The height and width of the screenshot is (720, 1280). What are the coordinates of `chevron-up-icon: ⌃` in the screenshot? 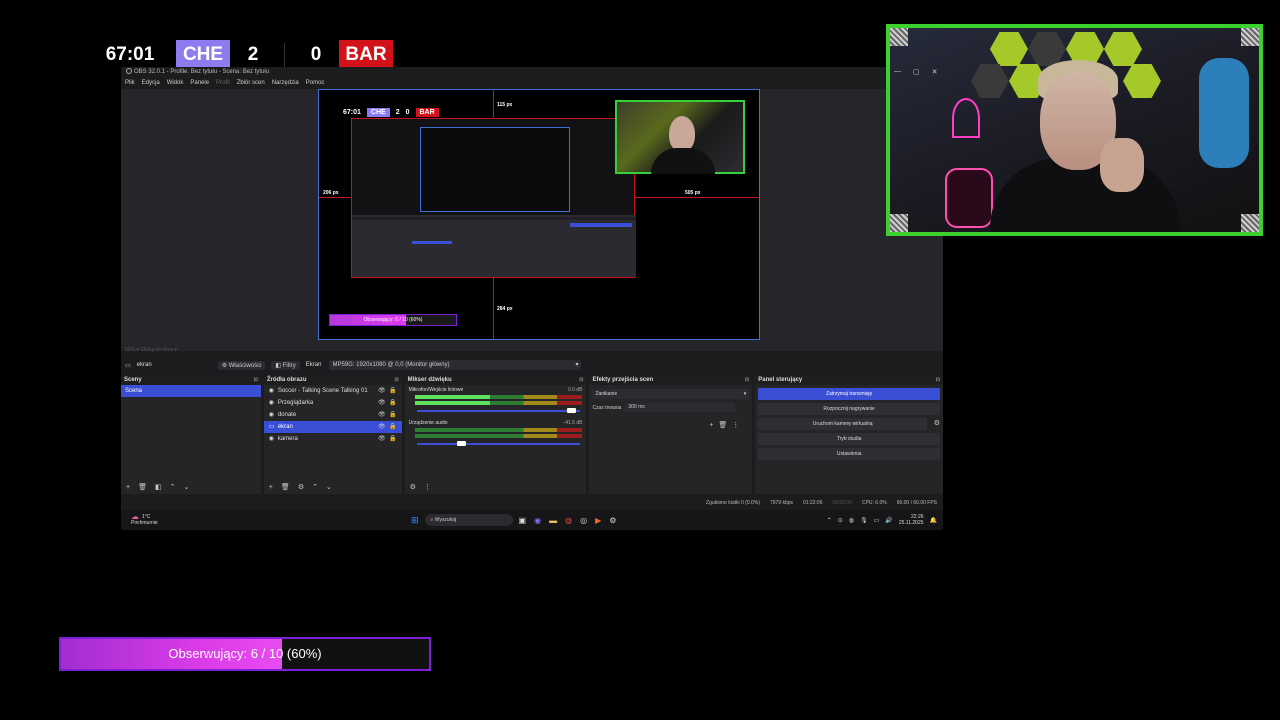 It's located at (829, 520).